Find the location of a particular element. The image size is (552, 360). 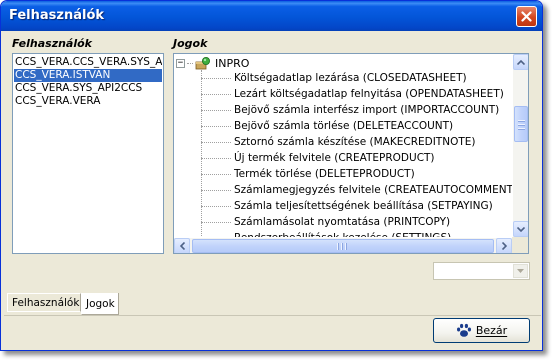

arrow-right-icon is located at coordinates (504, 246).